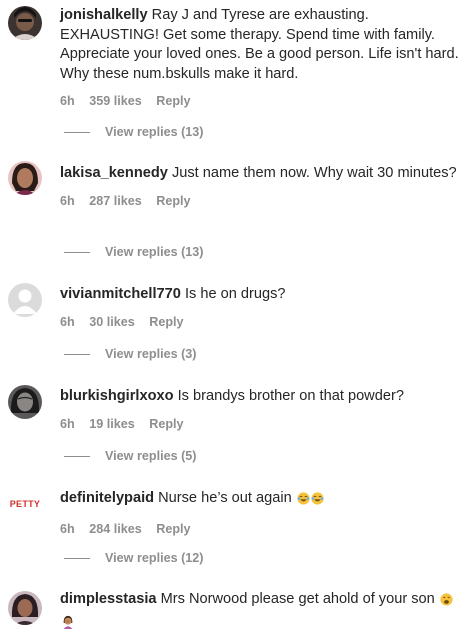 The image size is (470, 635). I want to click on view-replies-button: View replies (5), so click(130, 456).